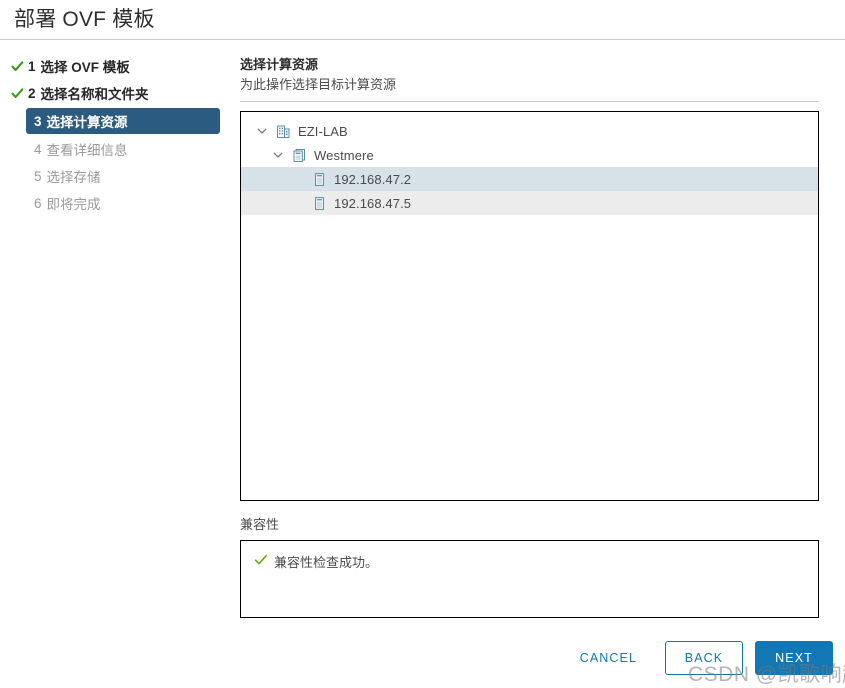  Describe the element at coordinates (529, 203) in the screenshot. I see `tree-row: 192.168.47.5` at that location.